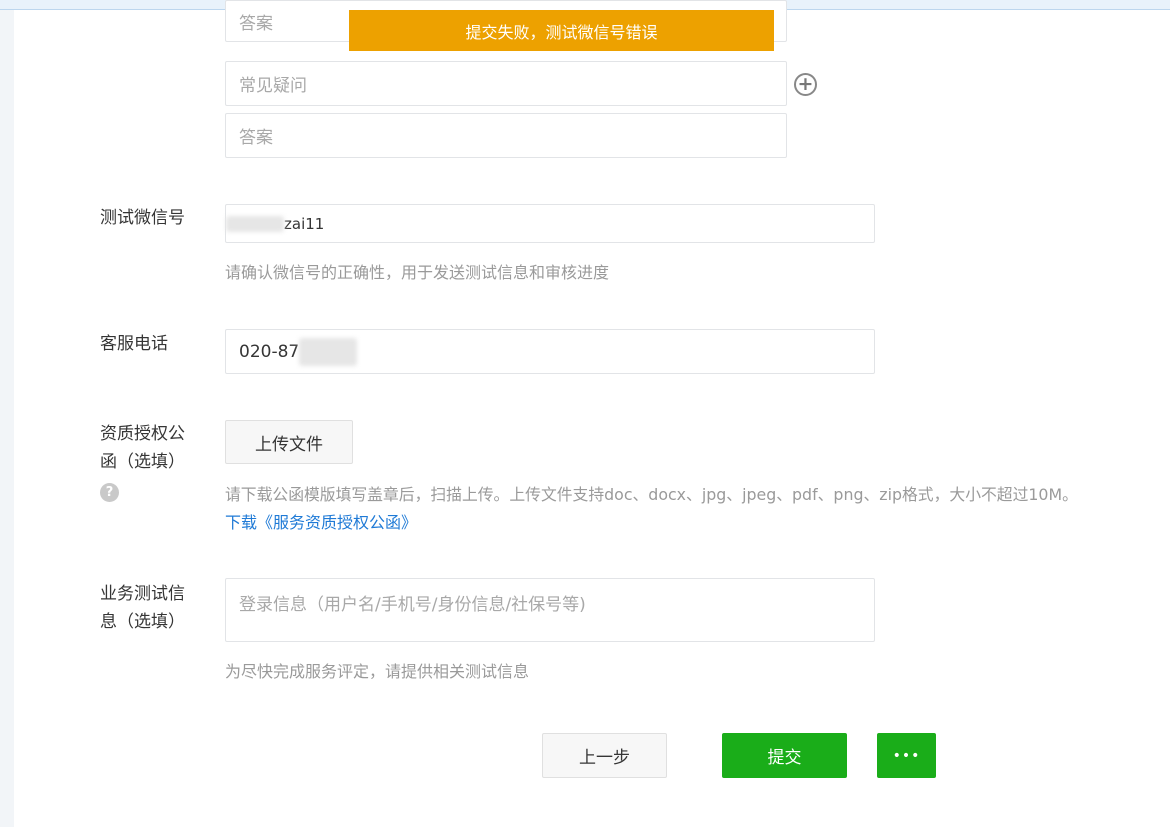 The height and width of the screenshot is (827, 1170). What do you see at coordinates (784, 755) in the screenshot?
I see `submit-button: 提交` at bounding box center [784, 755].